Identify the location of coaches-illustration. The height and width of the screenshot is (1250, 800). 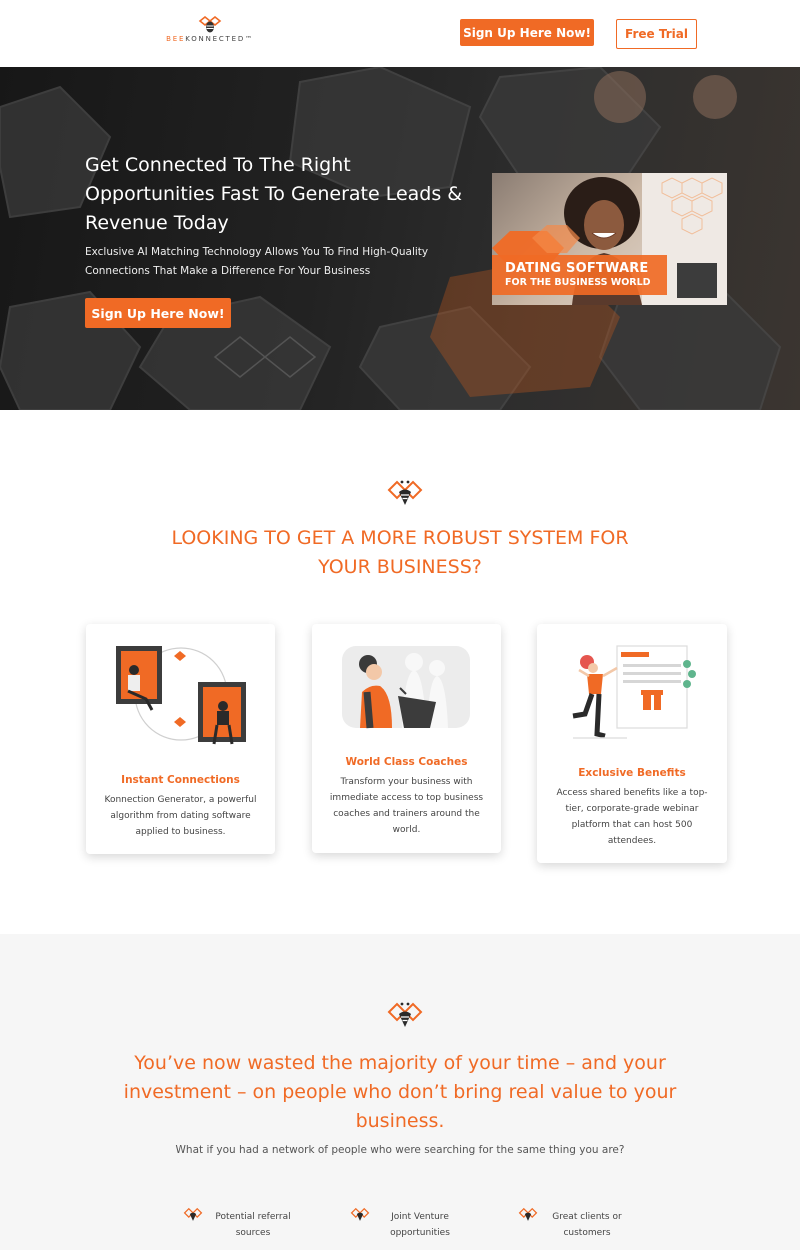
(406, 687).